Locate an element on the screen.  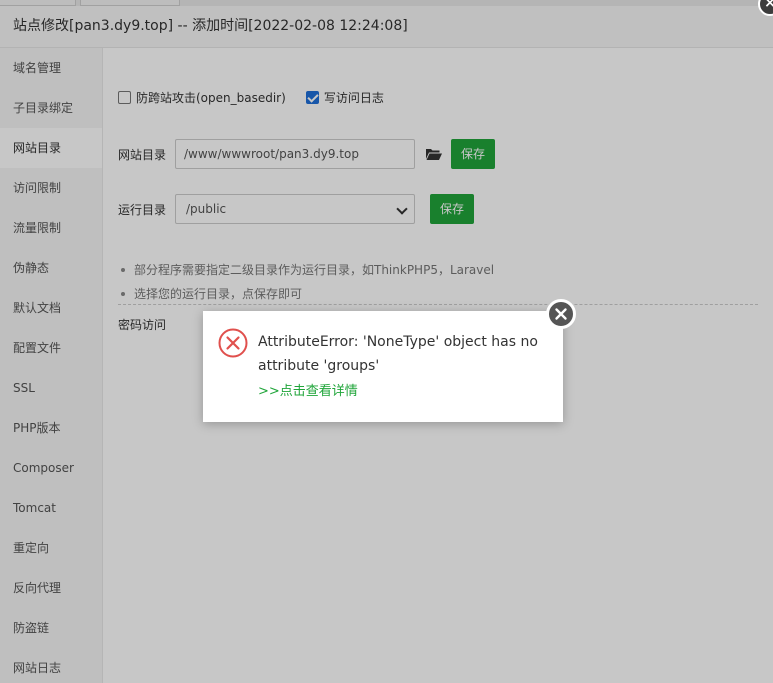
error-details-link: >>点击查看详情 is located at coordinates (308, 389).